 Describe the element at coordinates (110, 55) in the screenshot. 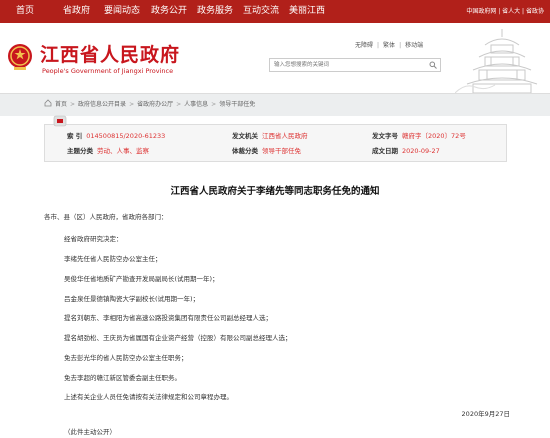

I see `site-title: 江西省人民政府` at that location.